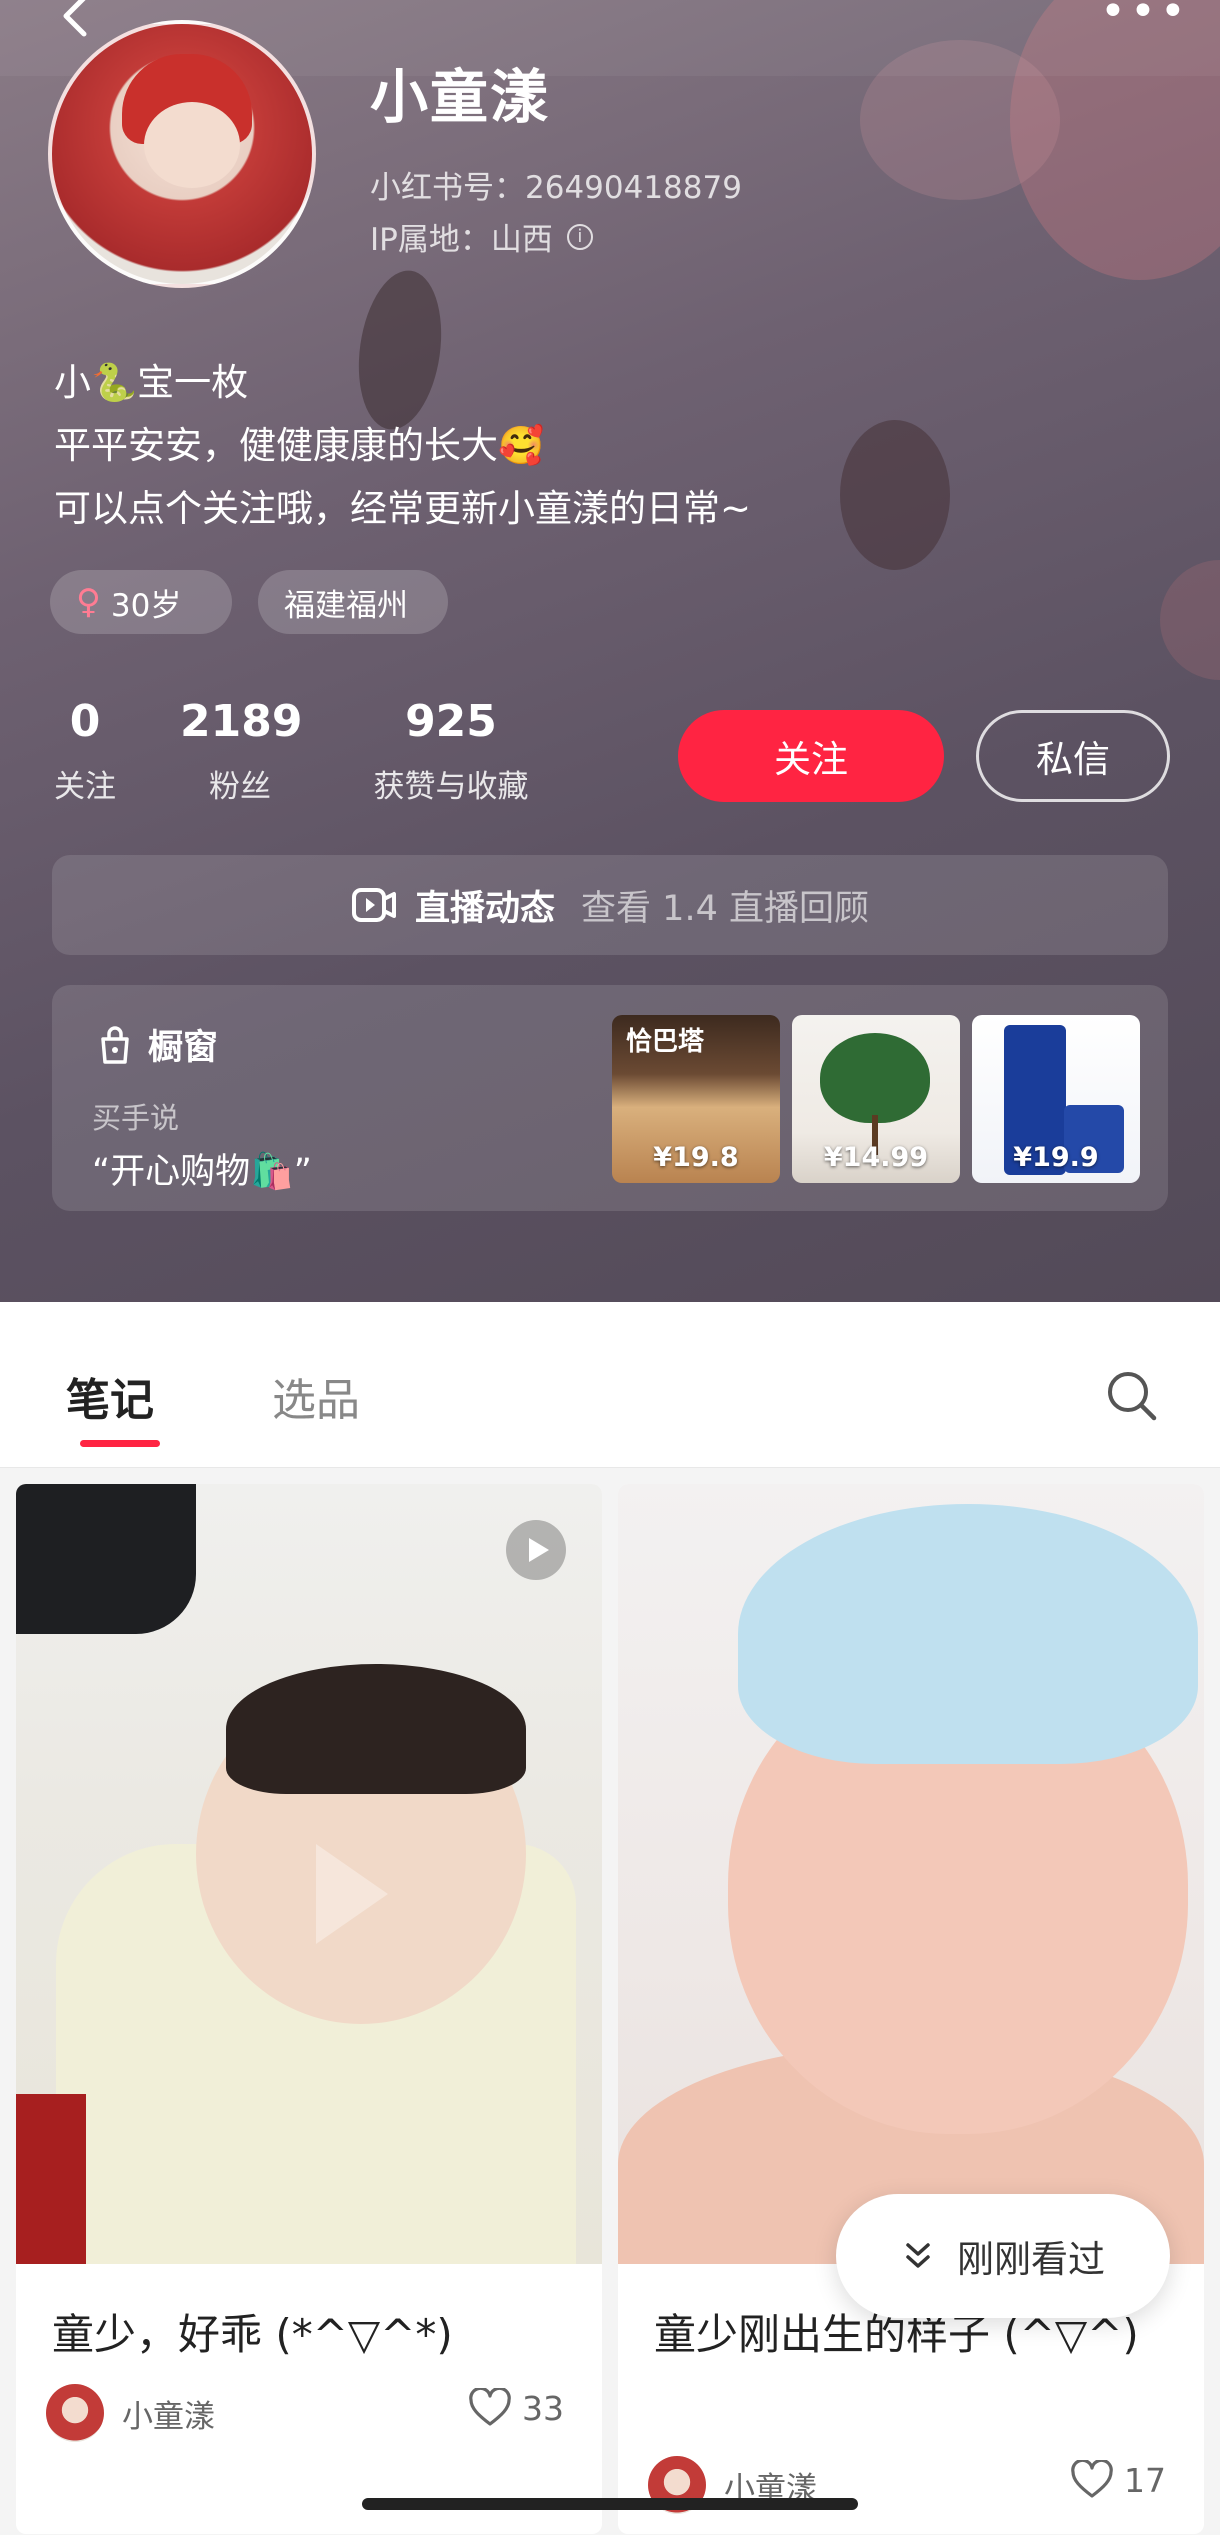  What do you see at coordinates (610, 1385) in the screenshot?
I see `content-tabs: 笔记 选品` at bounding box center [610, 1385].